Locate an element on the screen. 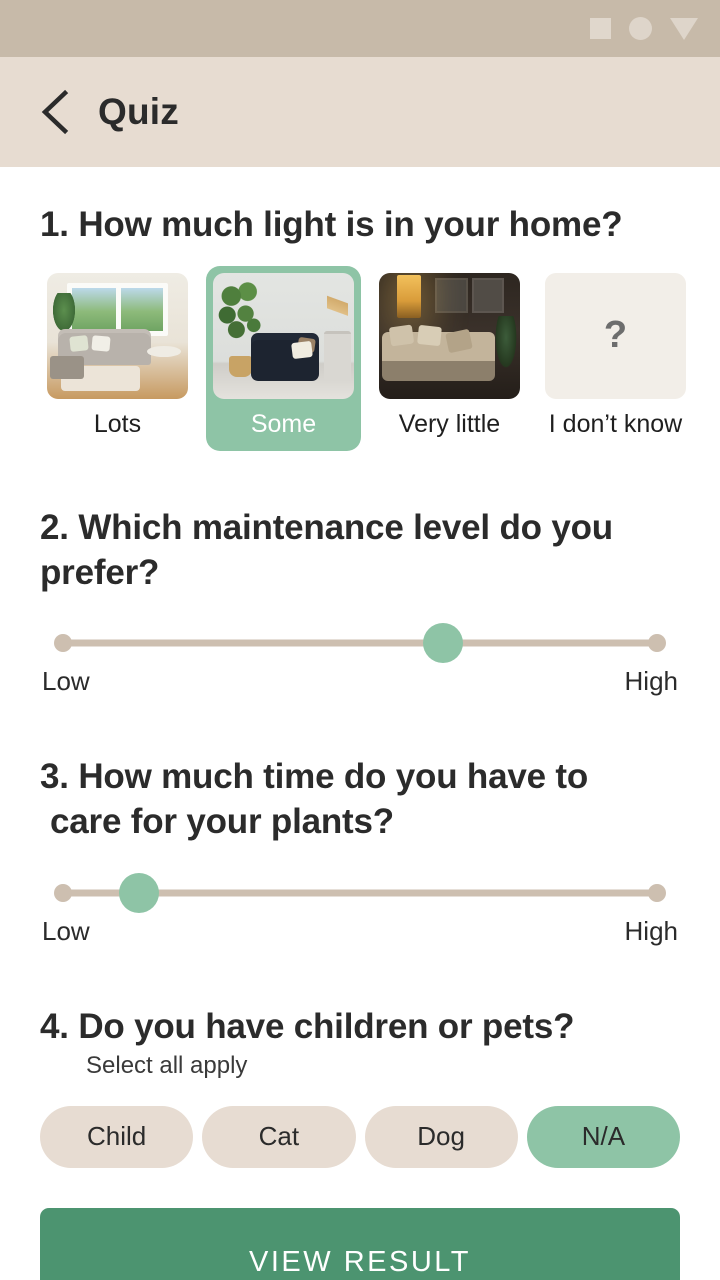 This screenshot has height=1280, width=720. children-pets-chips: Child Cat Dog N/A is located at coordinates (360, 1136).